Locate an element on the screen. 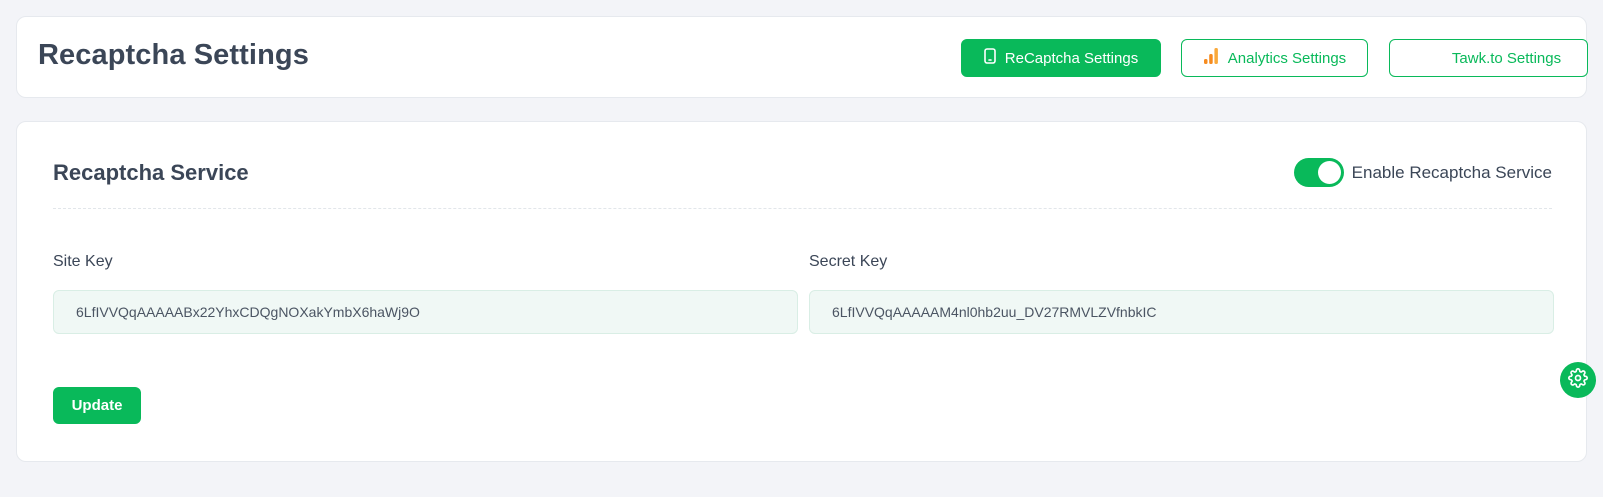  recaptcha-settings-button: ReCaptcha Settings is located at coordinates (1061, 58).